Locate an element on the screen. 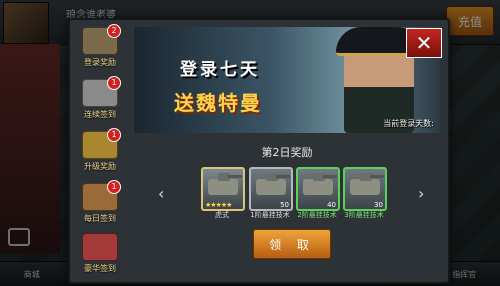 The height and width of the screenshot is (286, 500). gift-icon is located at coordinates (100, 247).